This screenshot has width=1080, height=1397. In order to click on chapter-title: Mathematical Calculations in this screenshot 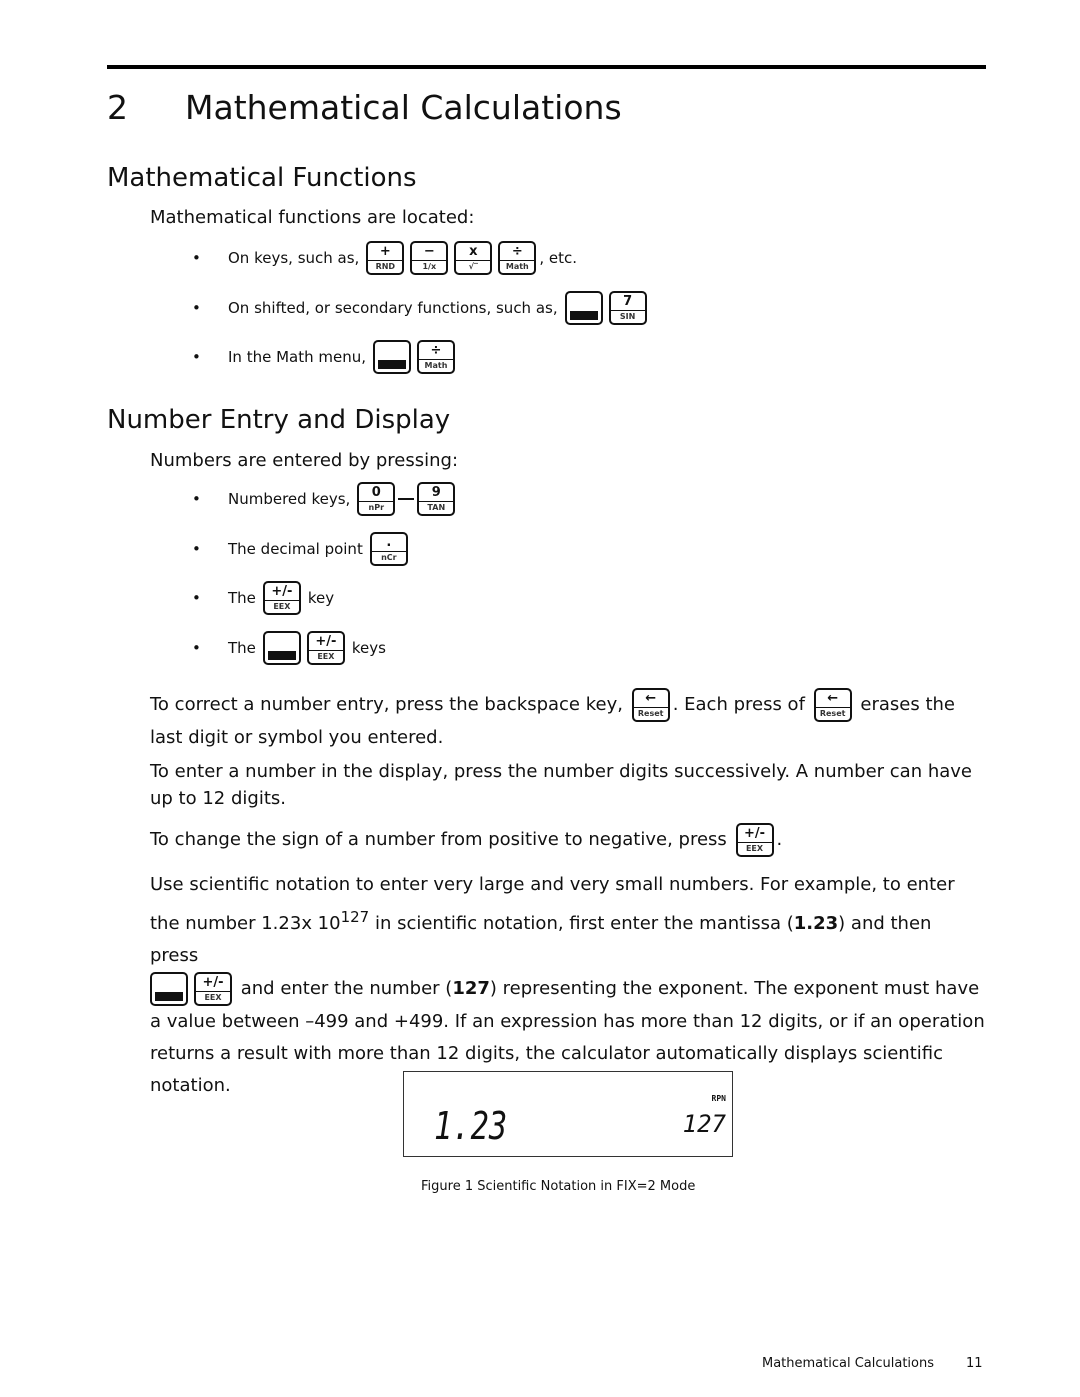, I will do `click(403, 107)`.